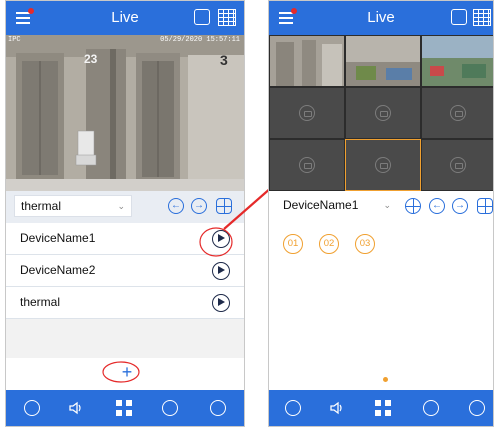 This screenshot has width=494, height=427. What do you see at coordinates (321, 205) in the screenshot?
I see `device-select-value: DeviceName1` at bounding box center [321, 205].